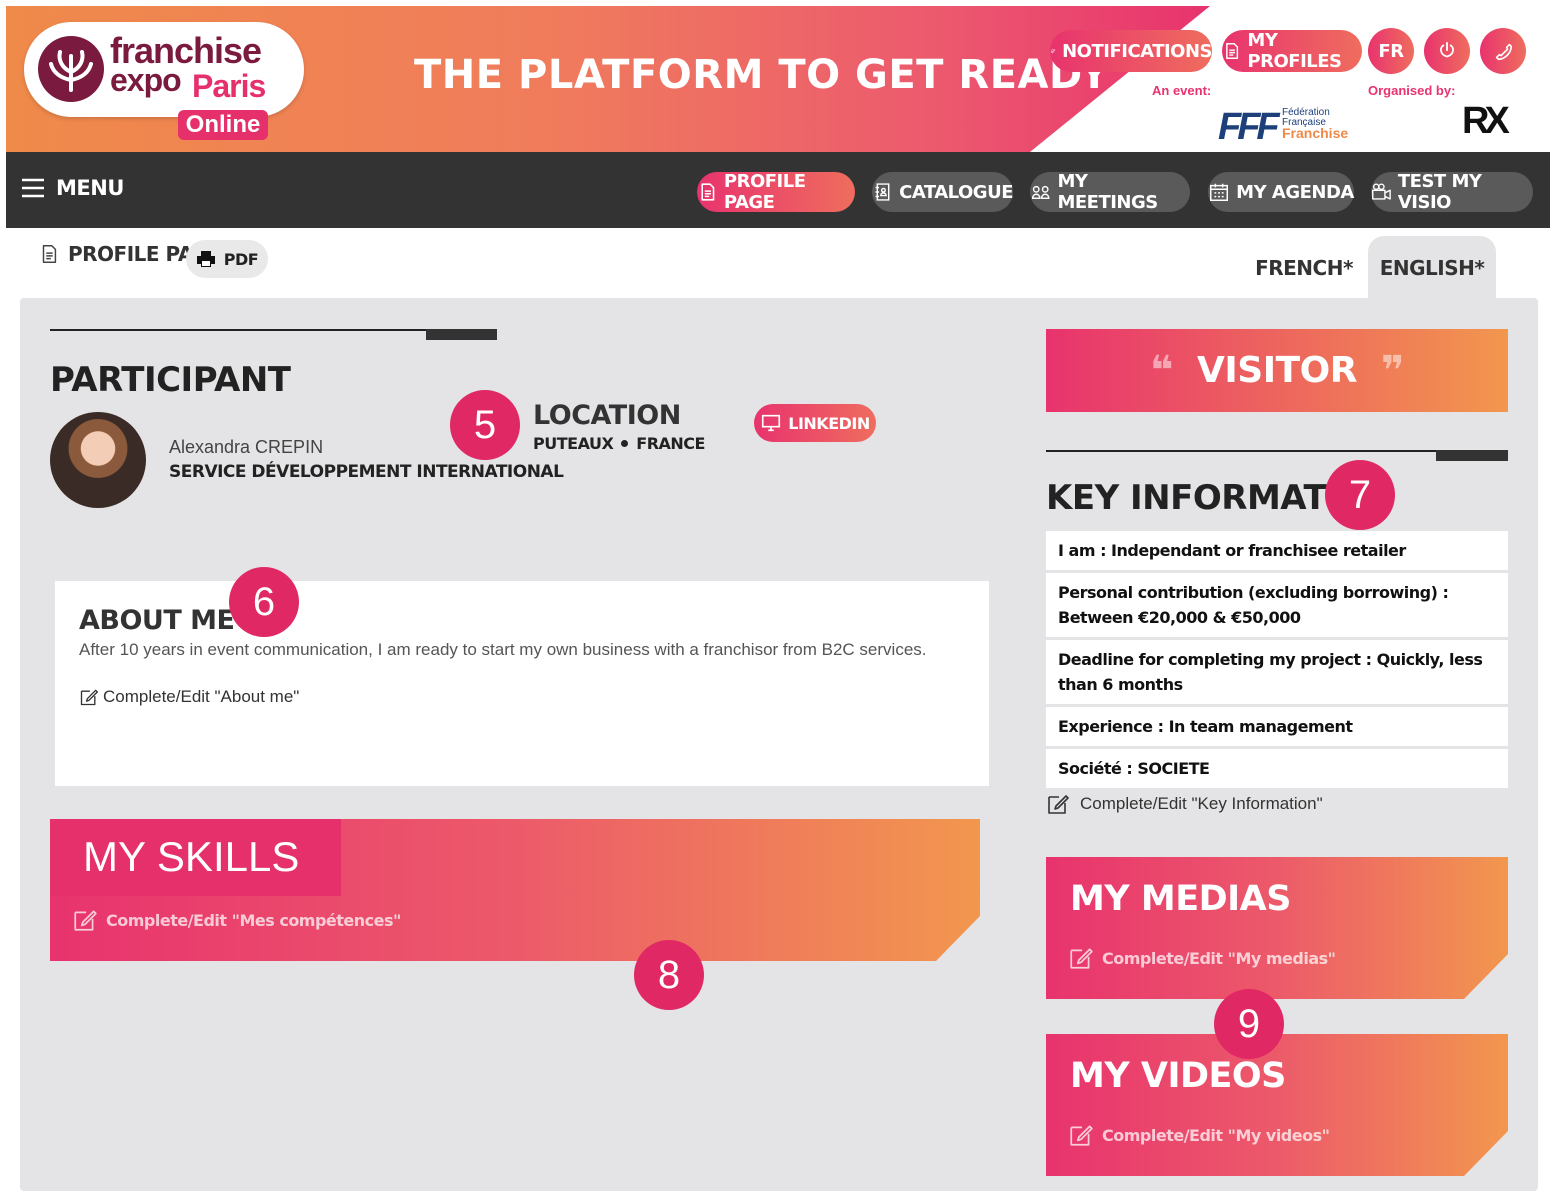 The width and height of the screenshot is (1550, 1191). What do you see at coordinates (157, 620) in the screenshot?
I see `about-me-heading: ABOUT ME` at bounding box center [157, 620].